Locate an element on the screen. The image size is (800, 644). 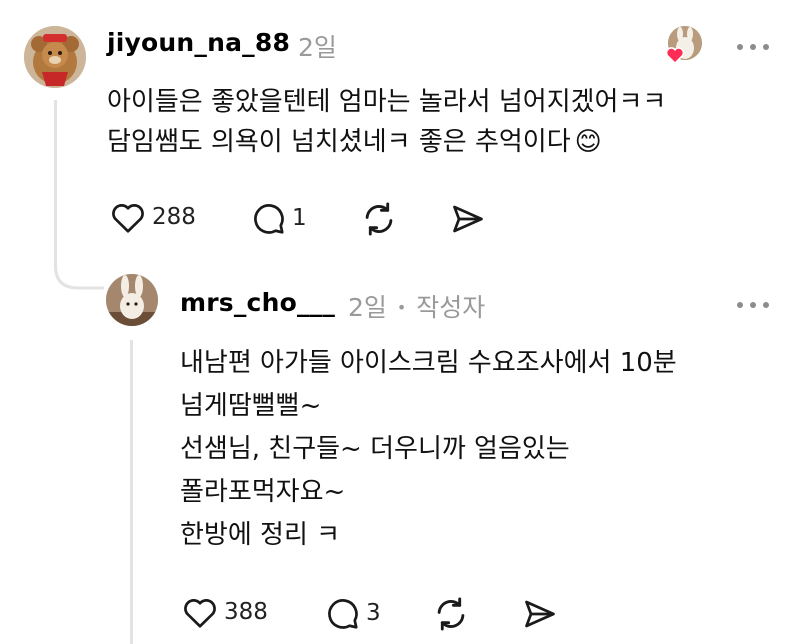
reply-button: 3 is located at coordinates (352, 613).